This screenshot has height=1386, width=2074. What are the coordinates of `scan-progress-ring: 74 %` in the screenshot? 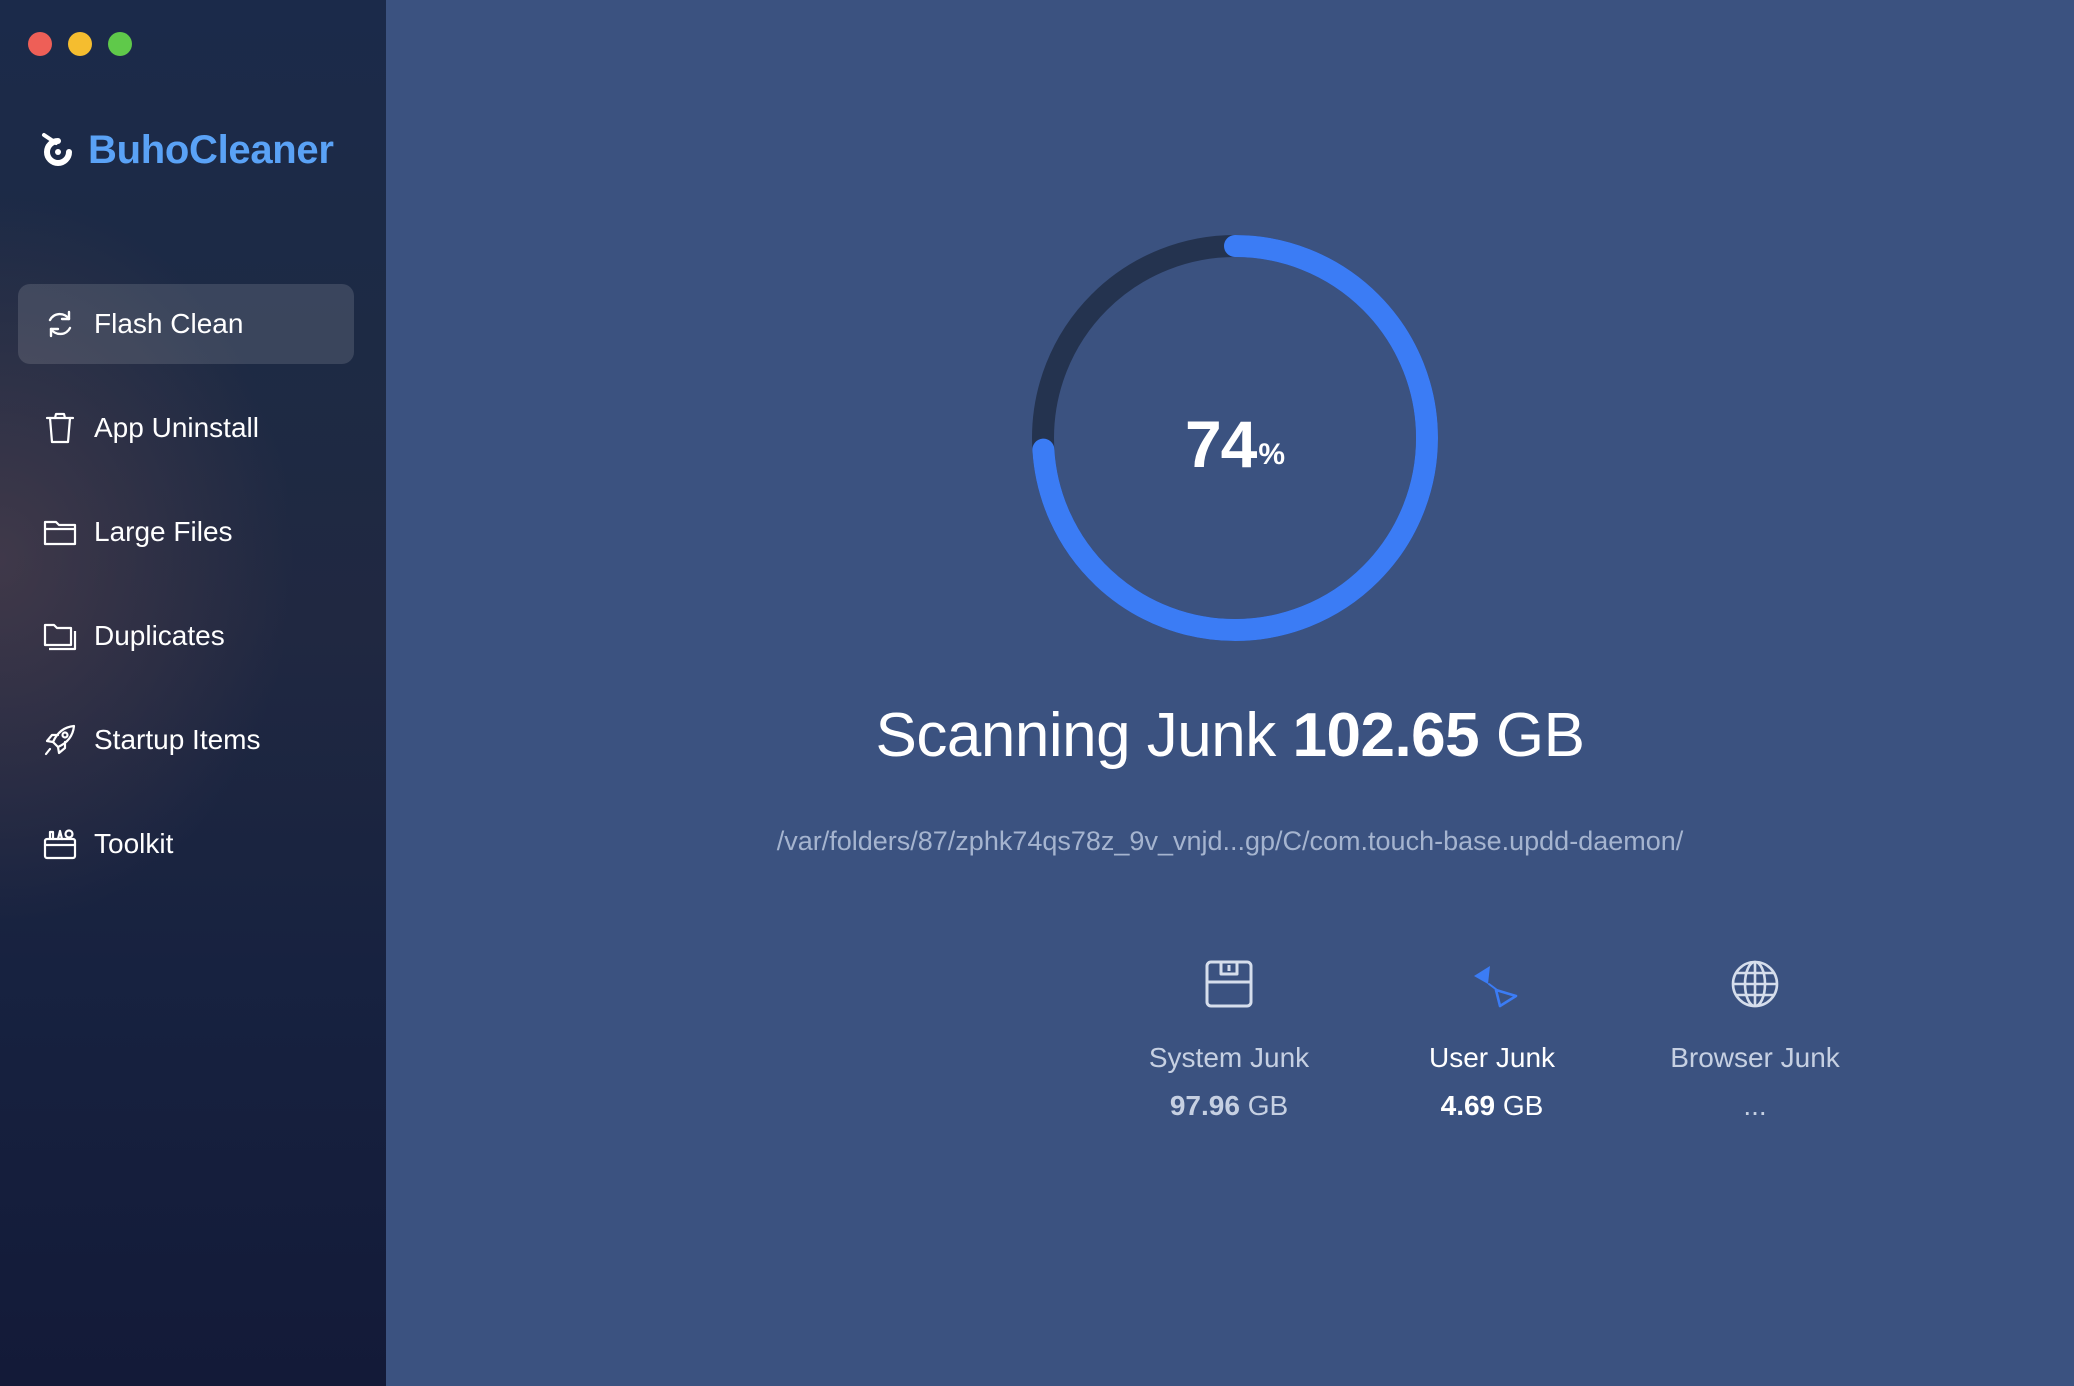 It's located at (1235, 438).